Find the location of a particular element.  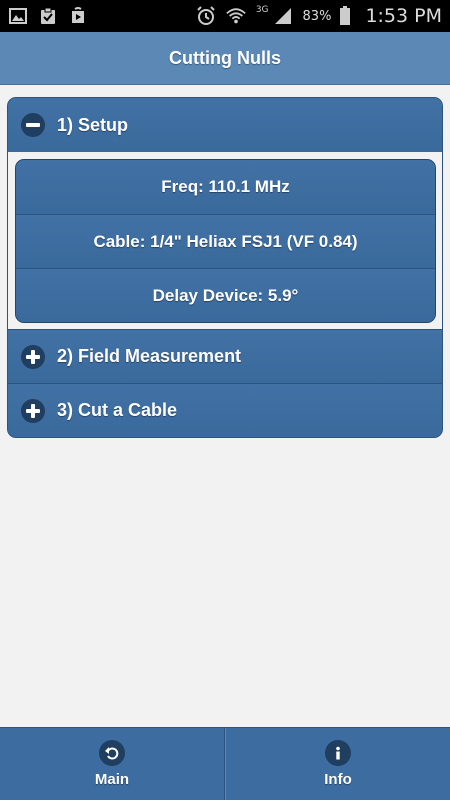

list-item-delay-device: Delay Device: 5.9° is located at coordinates (225, 295).